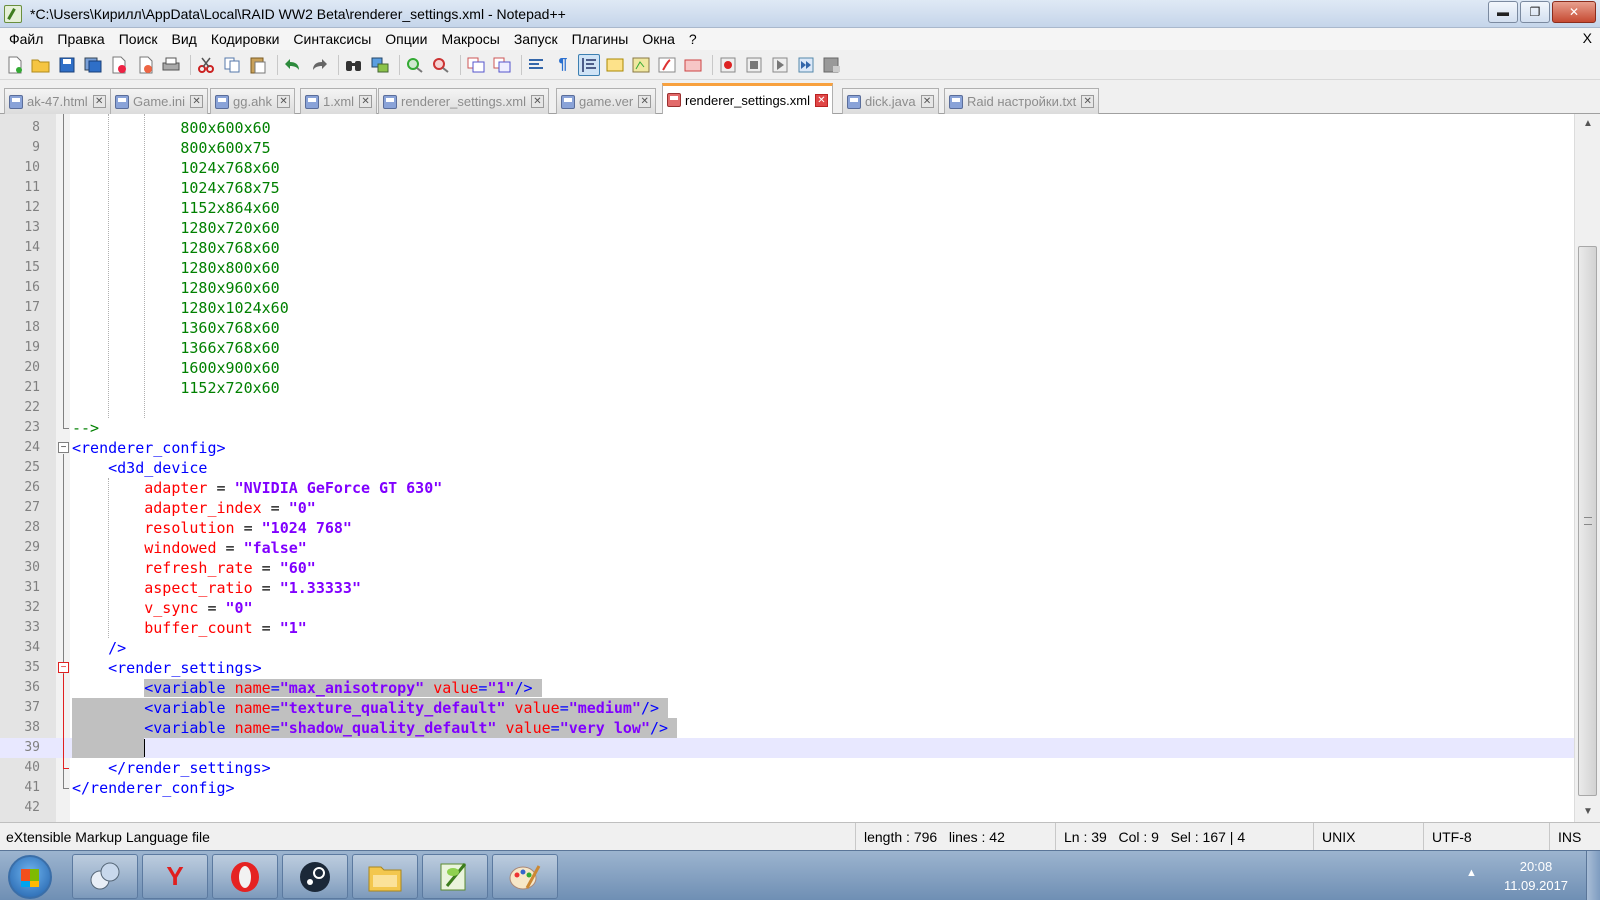 The height and width of the screenshot is (900, 1600). I want to click on menu-run: Запуск, so click(536, 39).